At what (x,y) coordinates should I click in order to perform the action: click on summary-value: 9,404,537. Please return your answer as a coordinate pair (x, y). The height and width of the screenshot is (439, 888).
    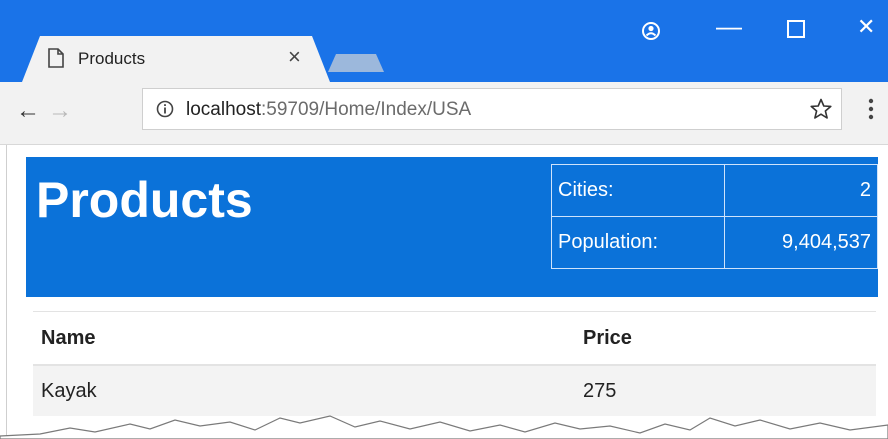
    Looking at the image, I should click on (801, 242).